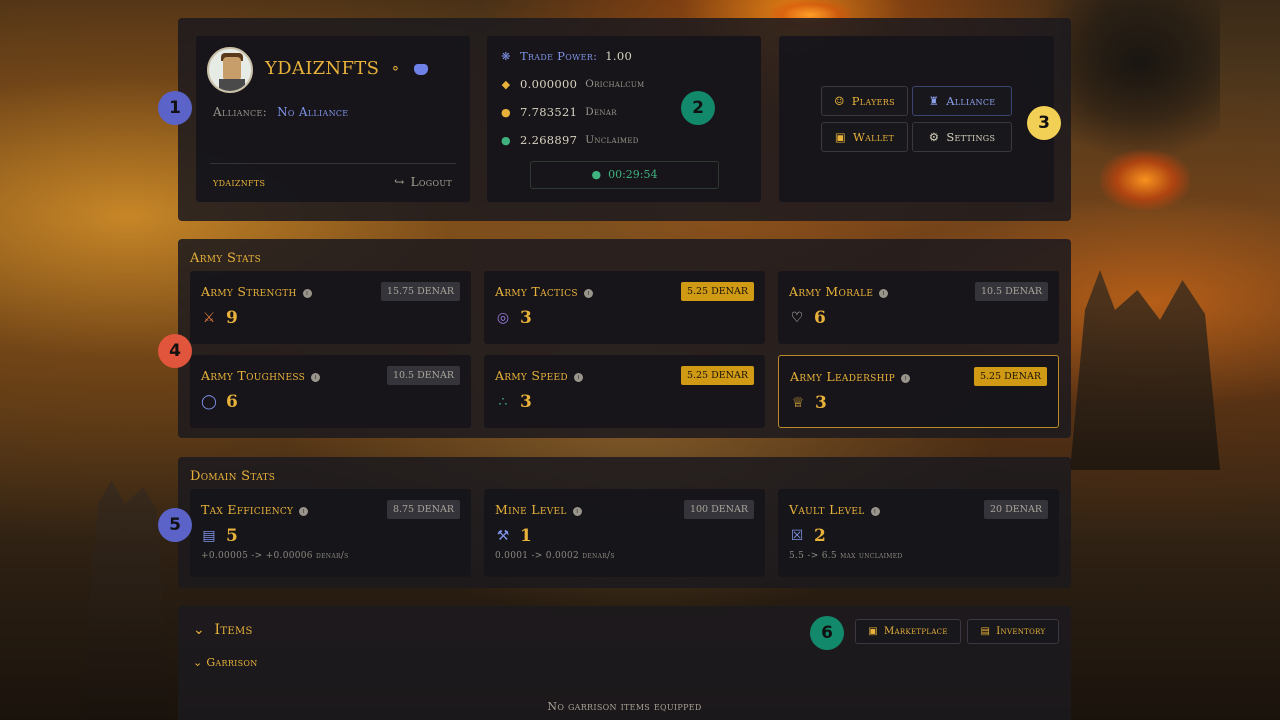 The height and width of the screenshot is (720, 1280). I want to click on section-title: Domain Stats, so click(233, 476).